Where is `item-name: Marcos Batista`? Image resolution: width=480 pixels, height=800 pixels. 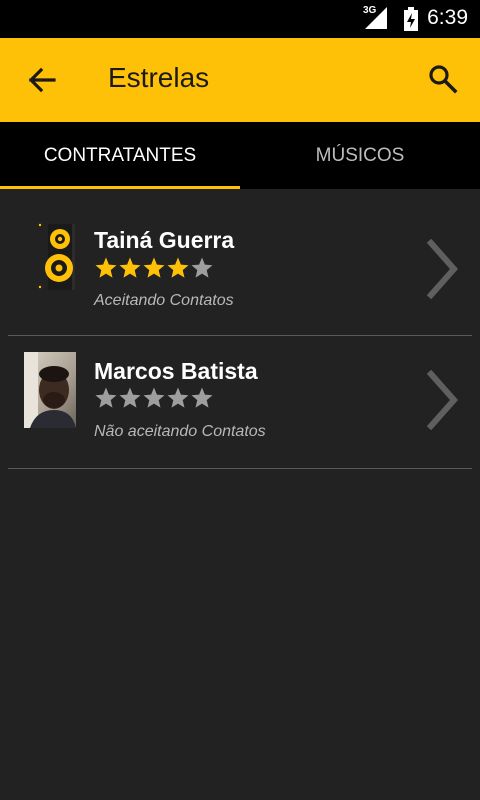
item-name: Marcos Batista is located at coordinates (176, 371).